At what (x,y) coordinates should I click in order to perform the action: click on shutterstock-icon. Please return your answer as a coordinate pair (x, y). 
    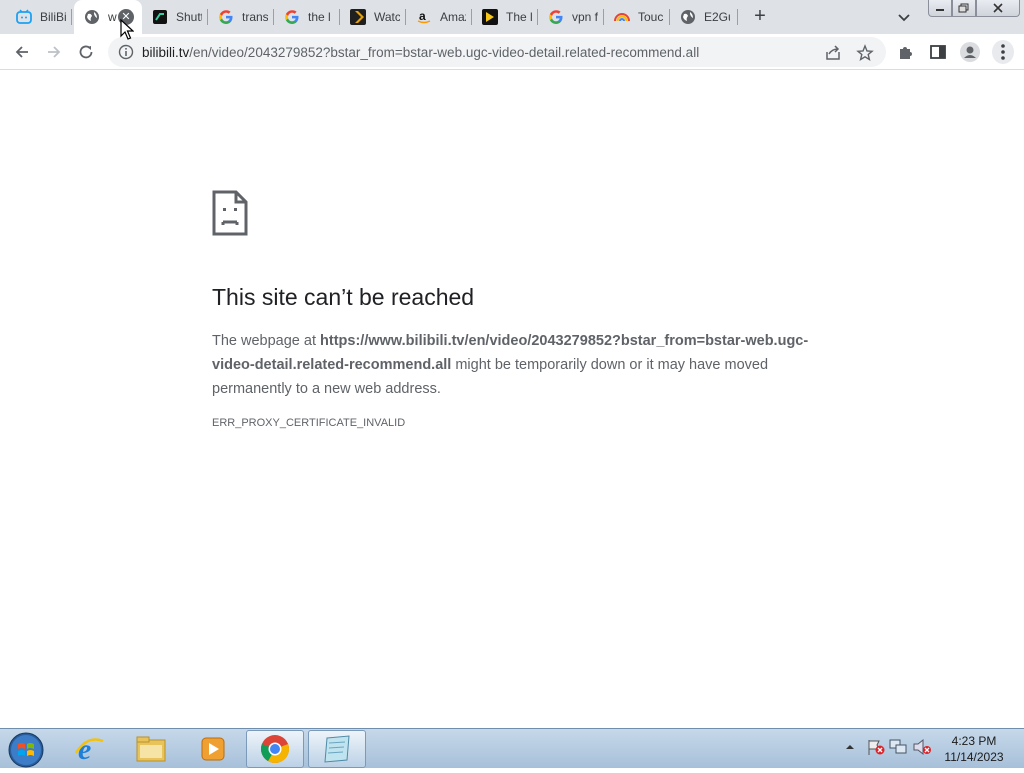
    Looking at the image, I should click on (160, 17).